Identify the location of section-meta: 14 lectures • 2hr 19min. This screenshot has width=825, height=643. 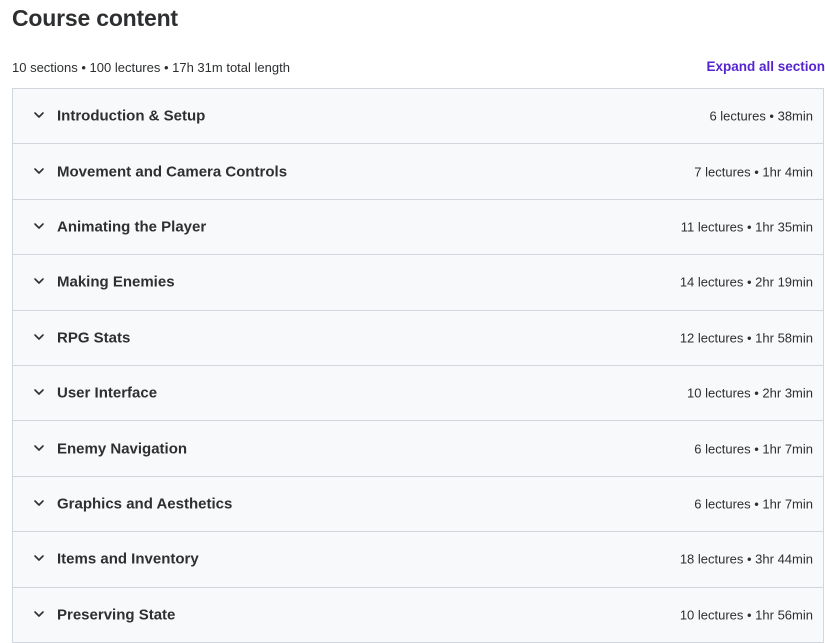
(746, 282).